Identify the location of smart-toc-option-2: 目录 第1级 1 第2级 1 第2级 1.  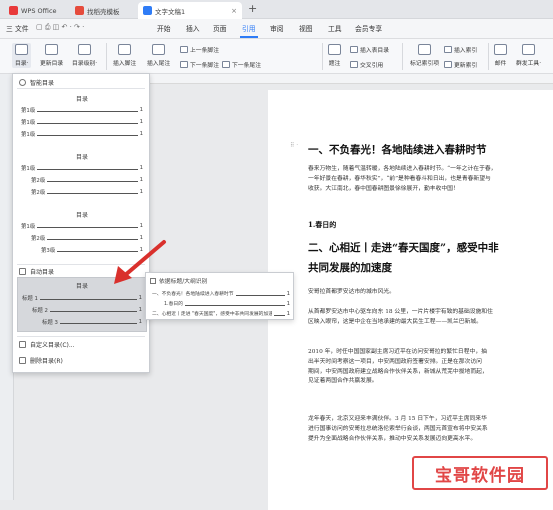
(82, 177).